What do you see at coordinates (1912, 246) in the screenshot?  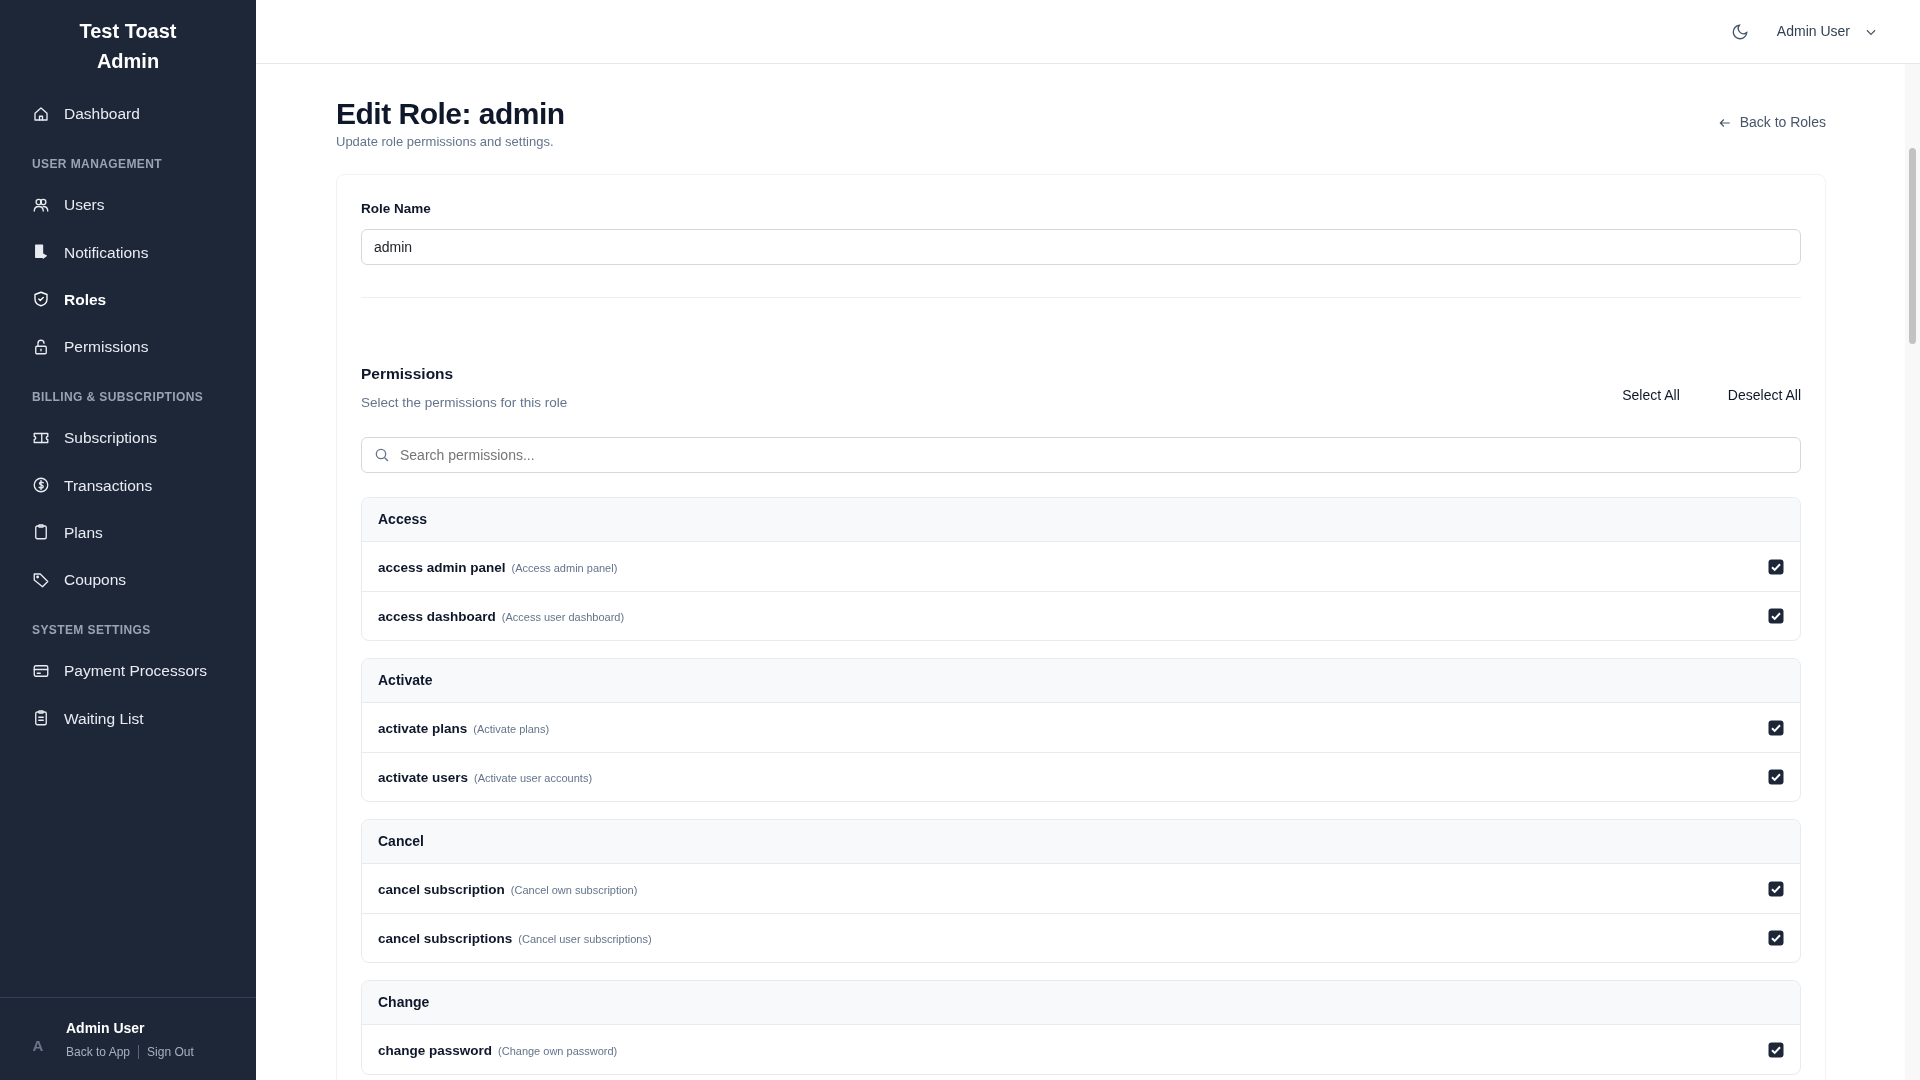 I see `scrollbar-thumb` at bounding box center [1912, 246].